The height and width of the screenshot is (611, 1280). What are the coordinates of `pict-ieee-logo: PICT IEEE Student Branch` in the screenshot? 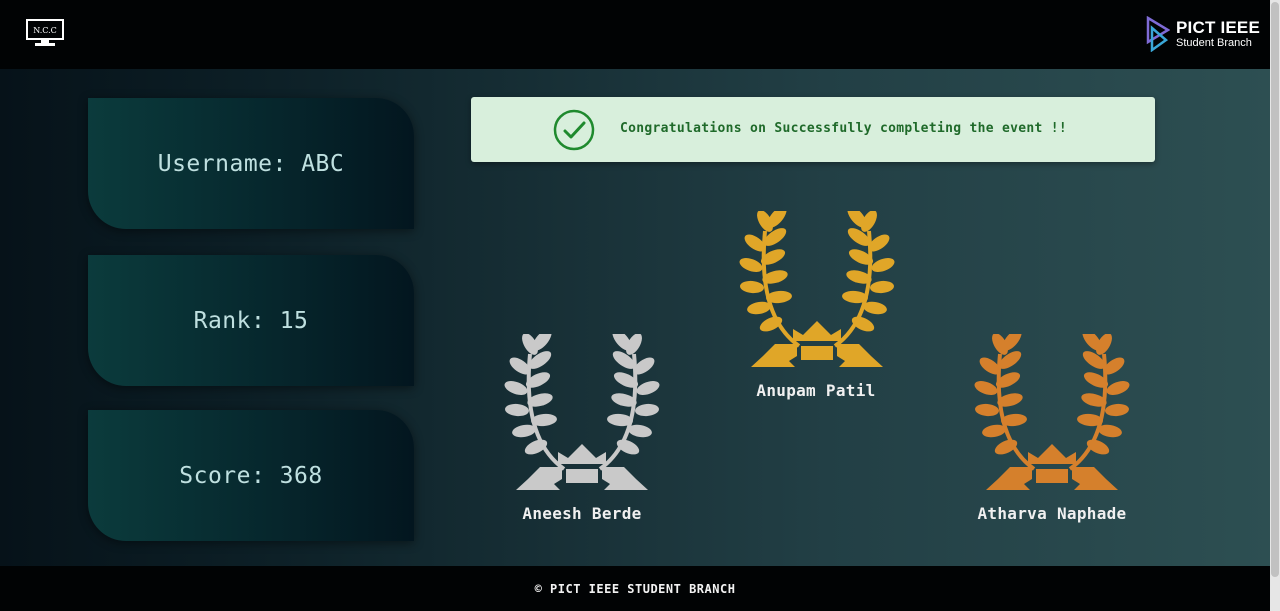 It's located at (1203, 34).